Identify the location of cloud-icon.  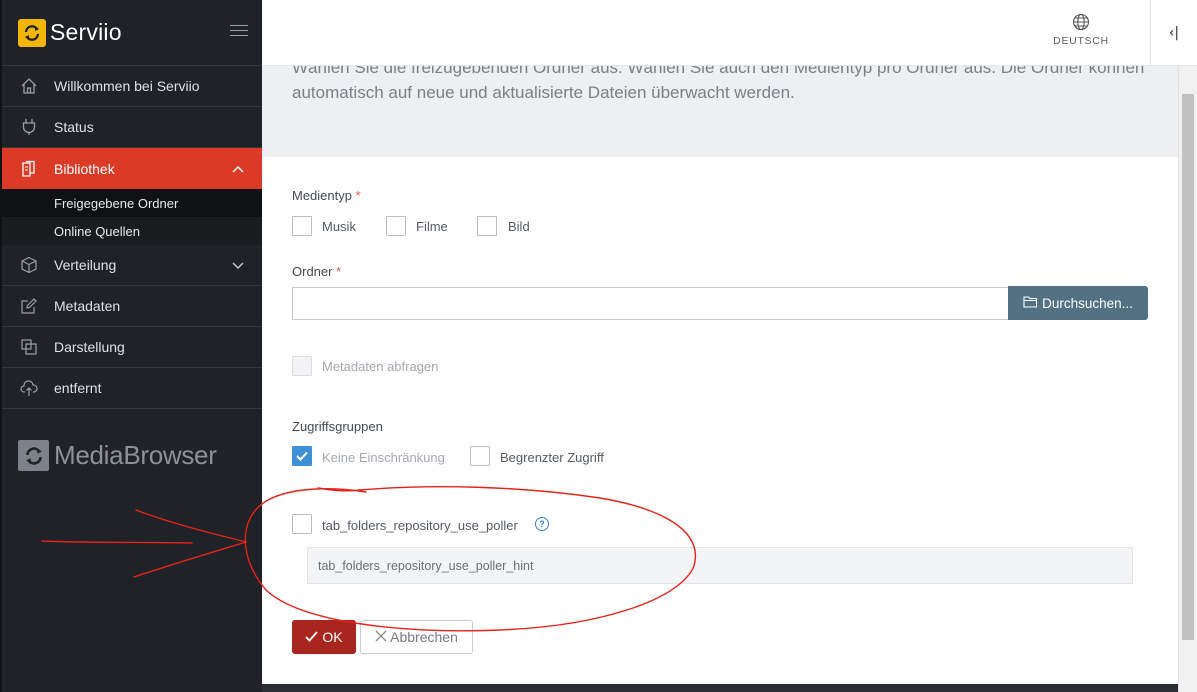
(29, 388).